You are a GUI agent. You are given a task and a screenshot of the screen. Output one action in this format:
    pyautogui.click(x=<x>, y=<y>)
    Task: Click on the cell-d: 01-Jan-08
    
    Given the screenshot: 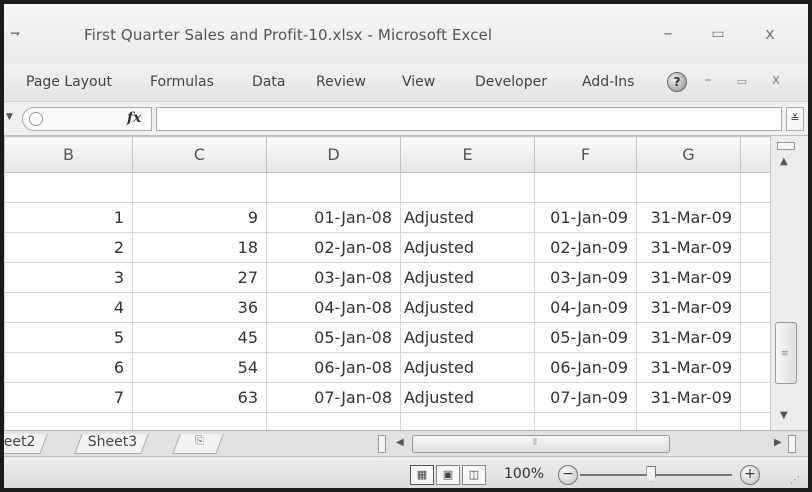 What is the action you would take?
    pyautogui.click(x=333, y=217)
    